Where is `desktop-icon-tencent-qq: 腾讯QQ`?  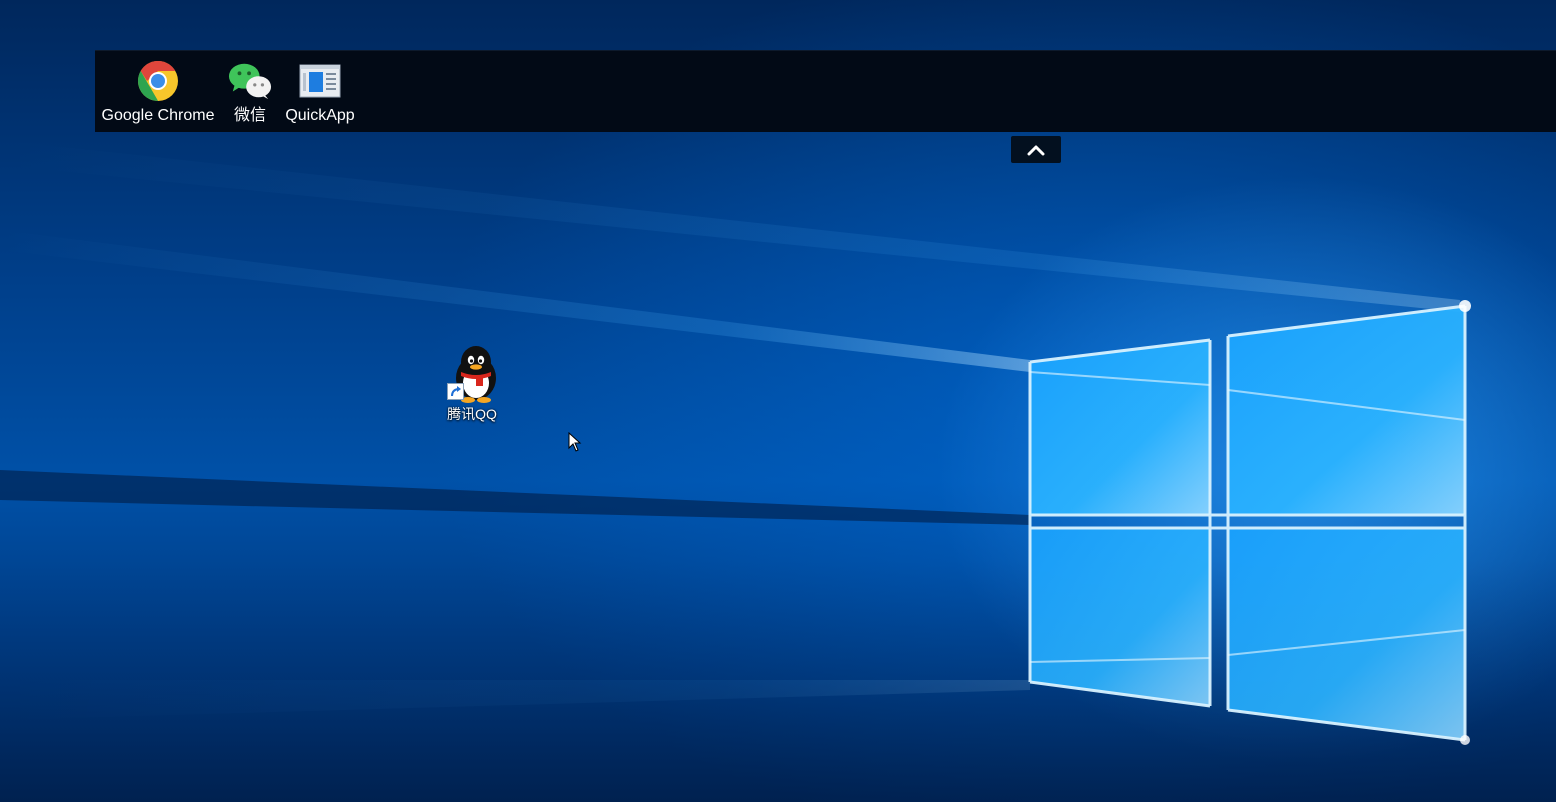 desktop-icon-tencent-qq: 腾讯QQ is located at coordinates (472, 381).